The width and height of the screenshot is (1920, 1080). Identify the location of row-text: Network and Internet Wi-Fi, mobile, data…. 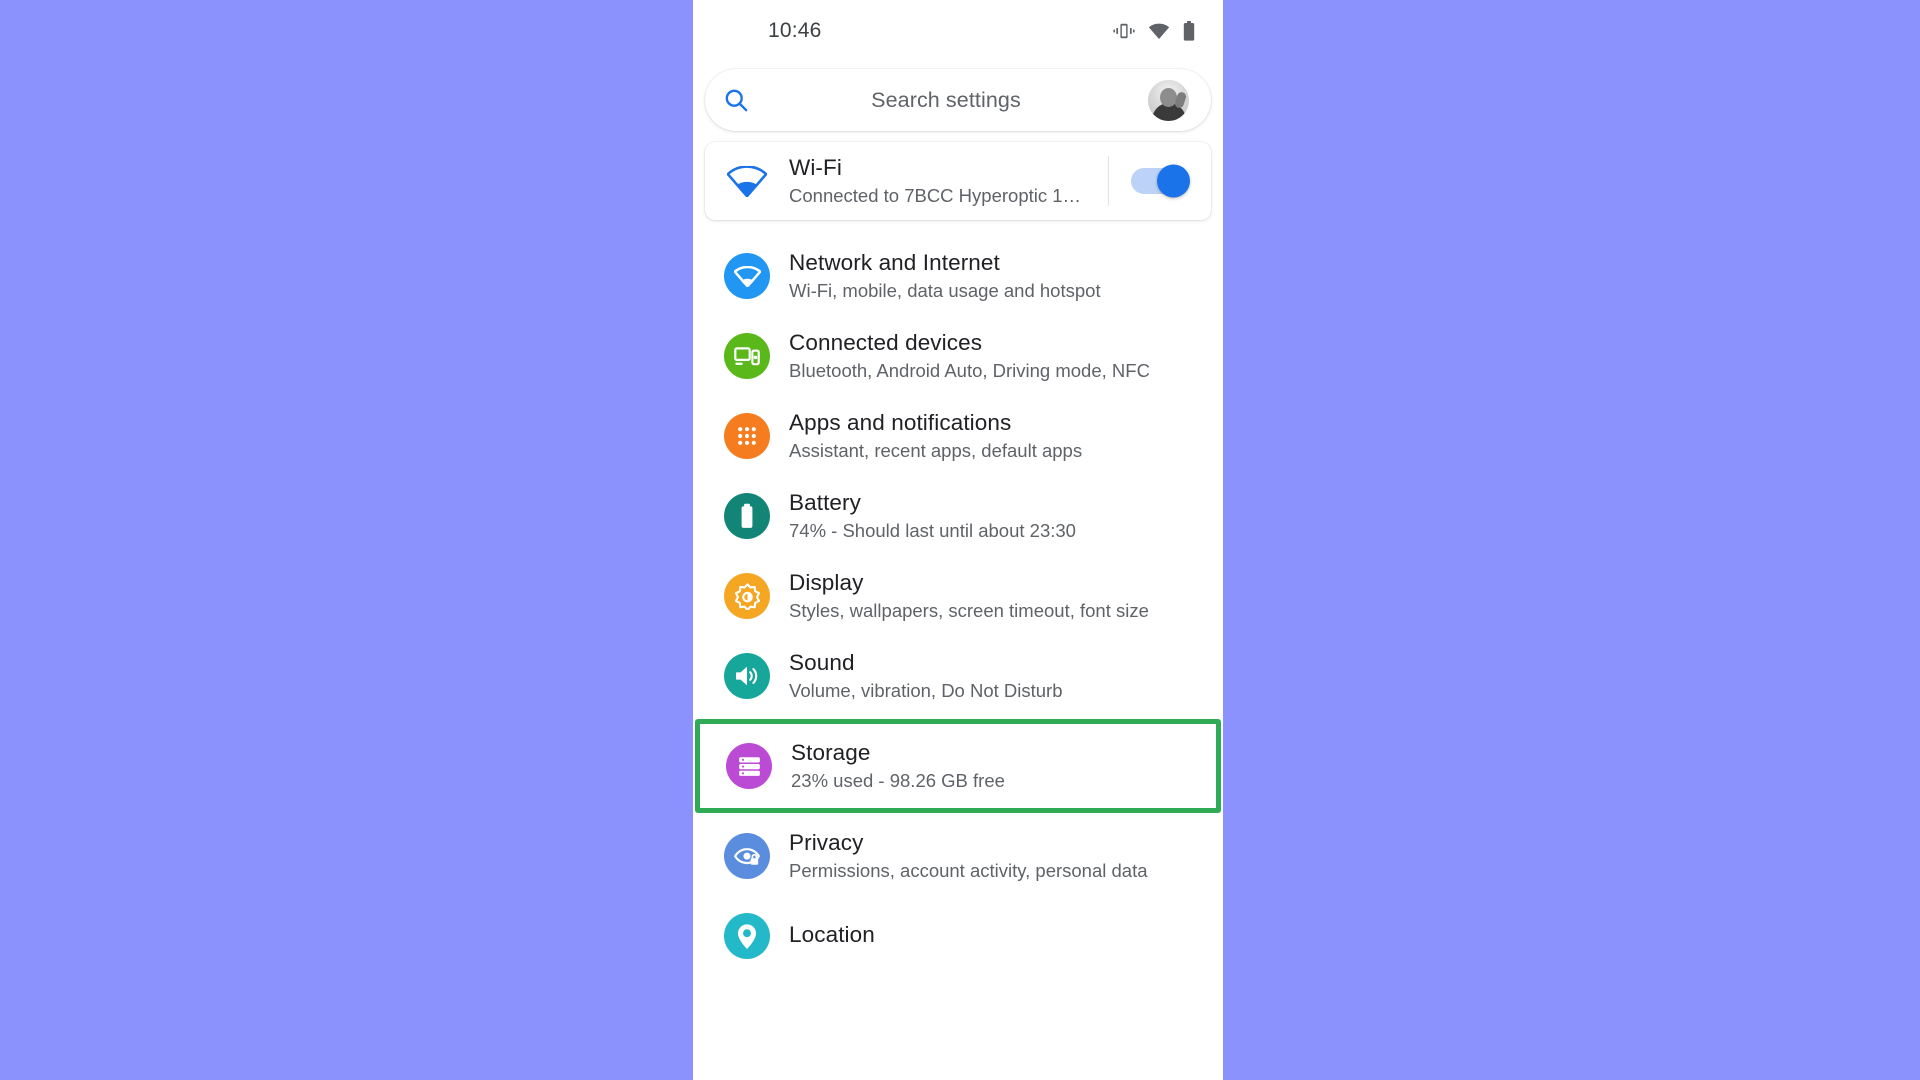
(1006, 276).